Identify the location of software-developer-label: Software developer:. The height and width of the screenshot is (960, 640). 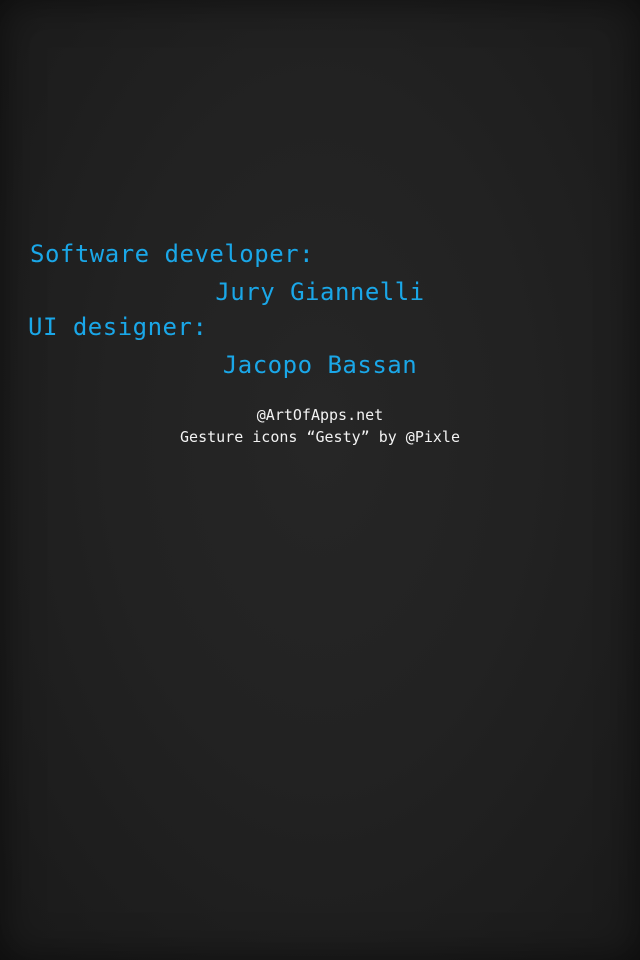
(172, 254).